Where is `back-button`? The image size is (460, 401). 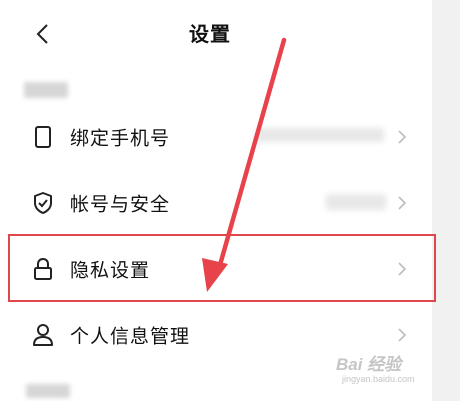 back-button is located at coordinates (42, 34).